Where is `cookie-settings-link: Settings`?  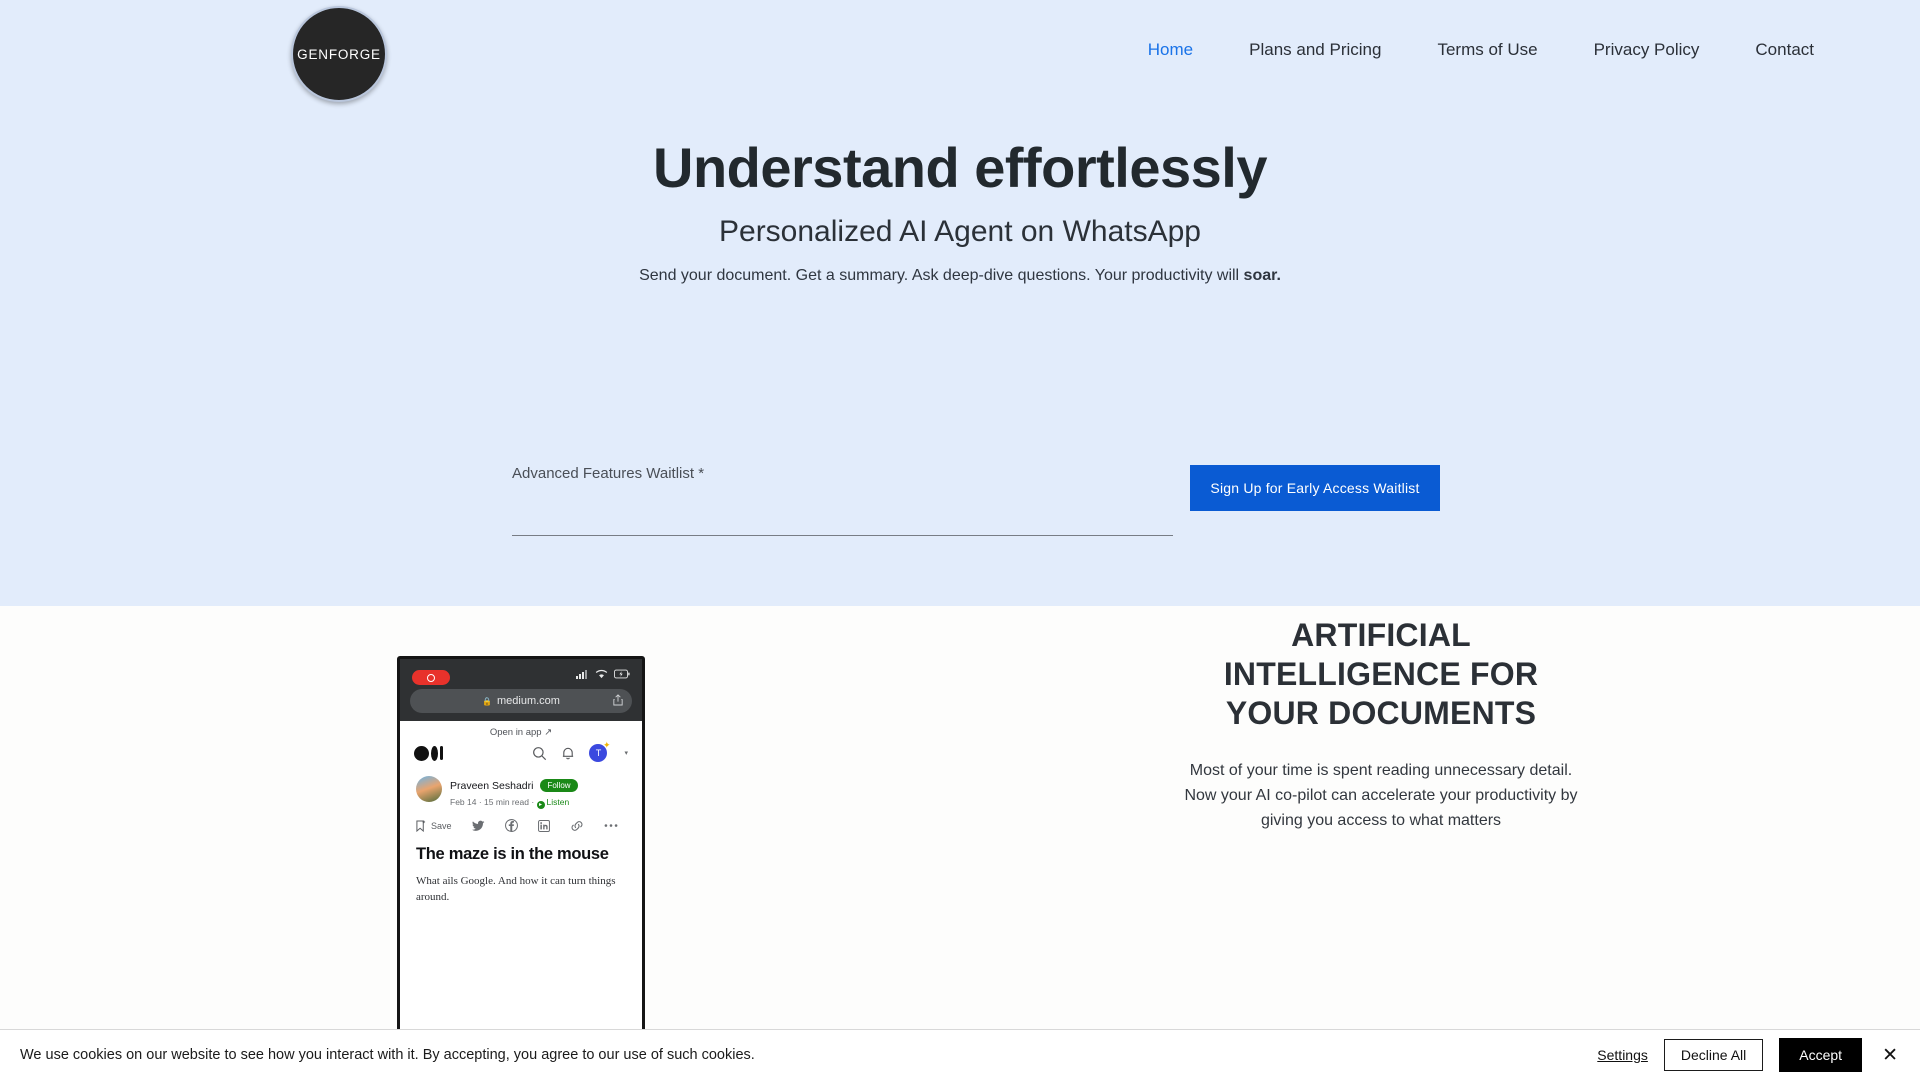 cookie-settings-link: Settings is located at coordinates (1622, 1055).